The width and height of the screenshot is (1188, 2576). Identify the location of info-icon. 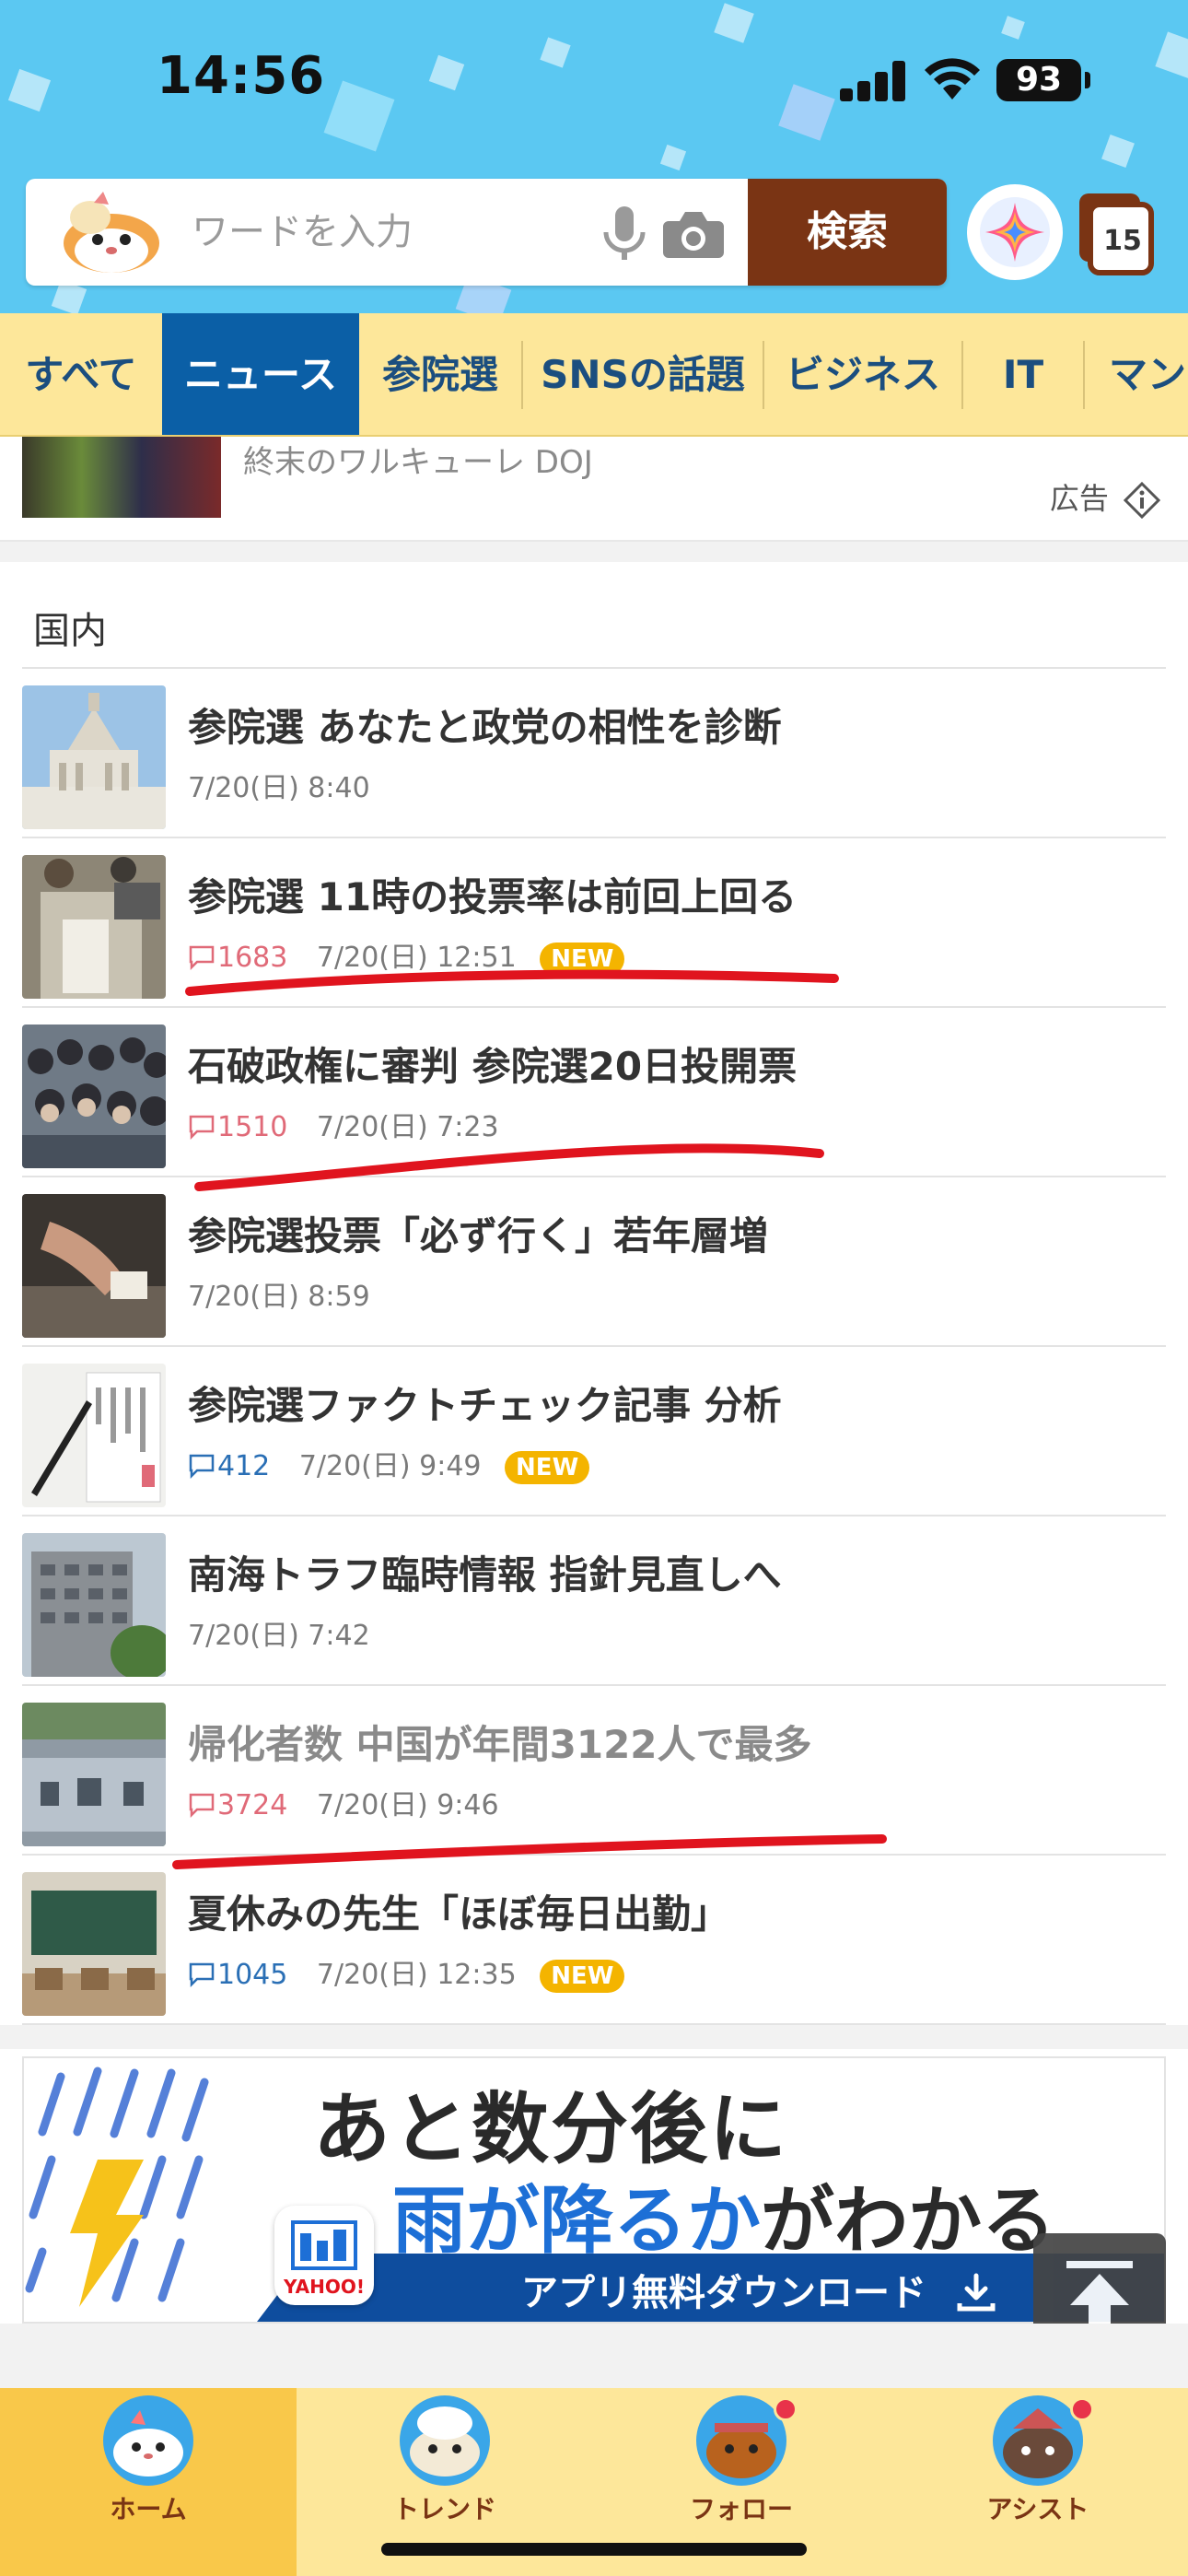
(1142, 500).